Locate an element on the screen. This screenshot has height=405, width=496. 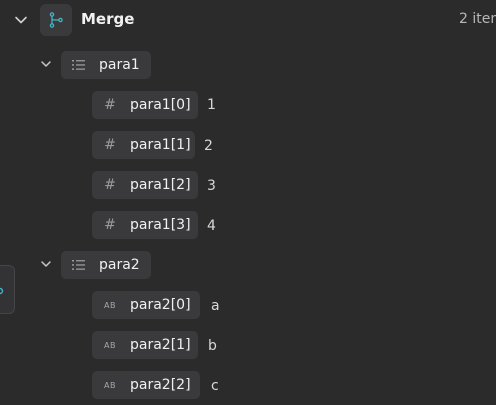
item-value: b is located at coordinates (212, 346).